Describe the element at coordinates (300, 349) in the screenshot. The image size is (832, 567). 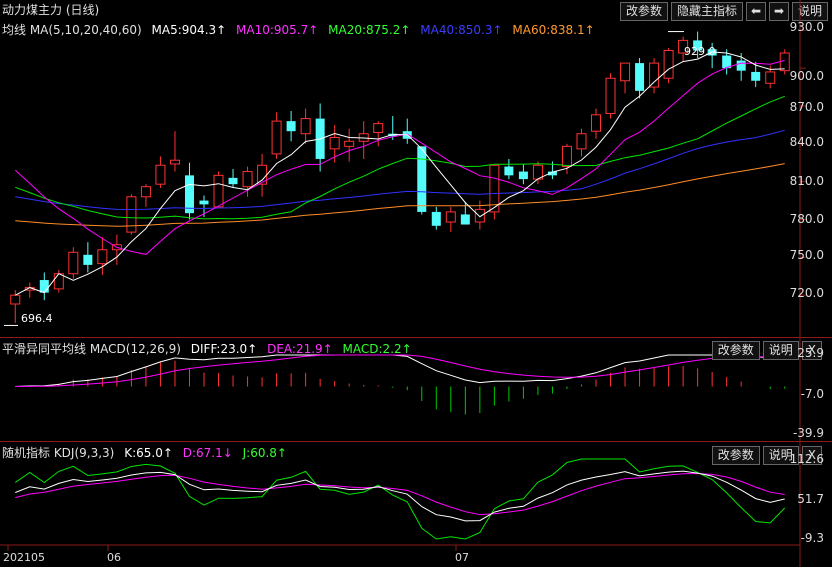
I see `macd-dea-value: DEA:21.9↑` at that location.